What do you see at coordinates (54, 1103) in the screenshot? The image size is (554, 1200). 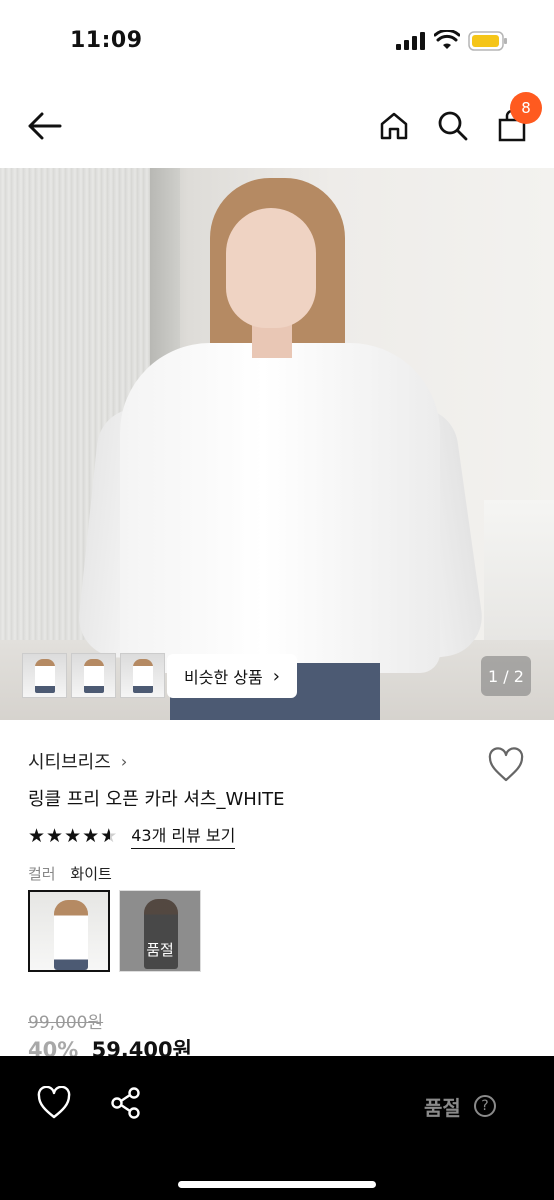 I see `heart-icon` at bounding box center [54, 1103].